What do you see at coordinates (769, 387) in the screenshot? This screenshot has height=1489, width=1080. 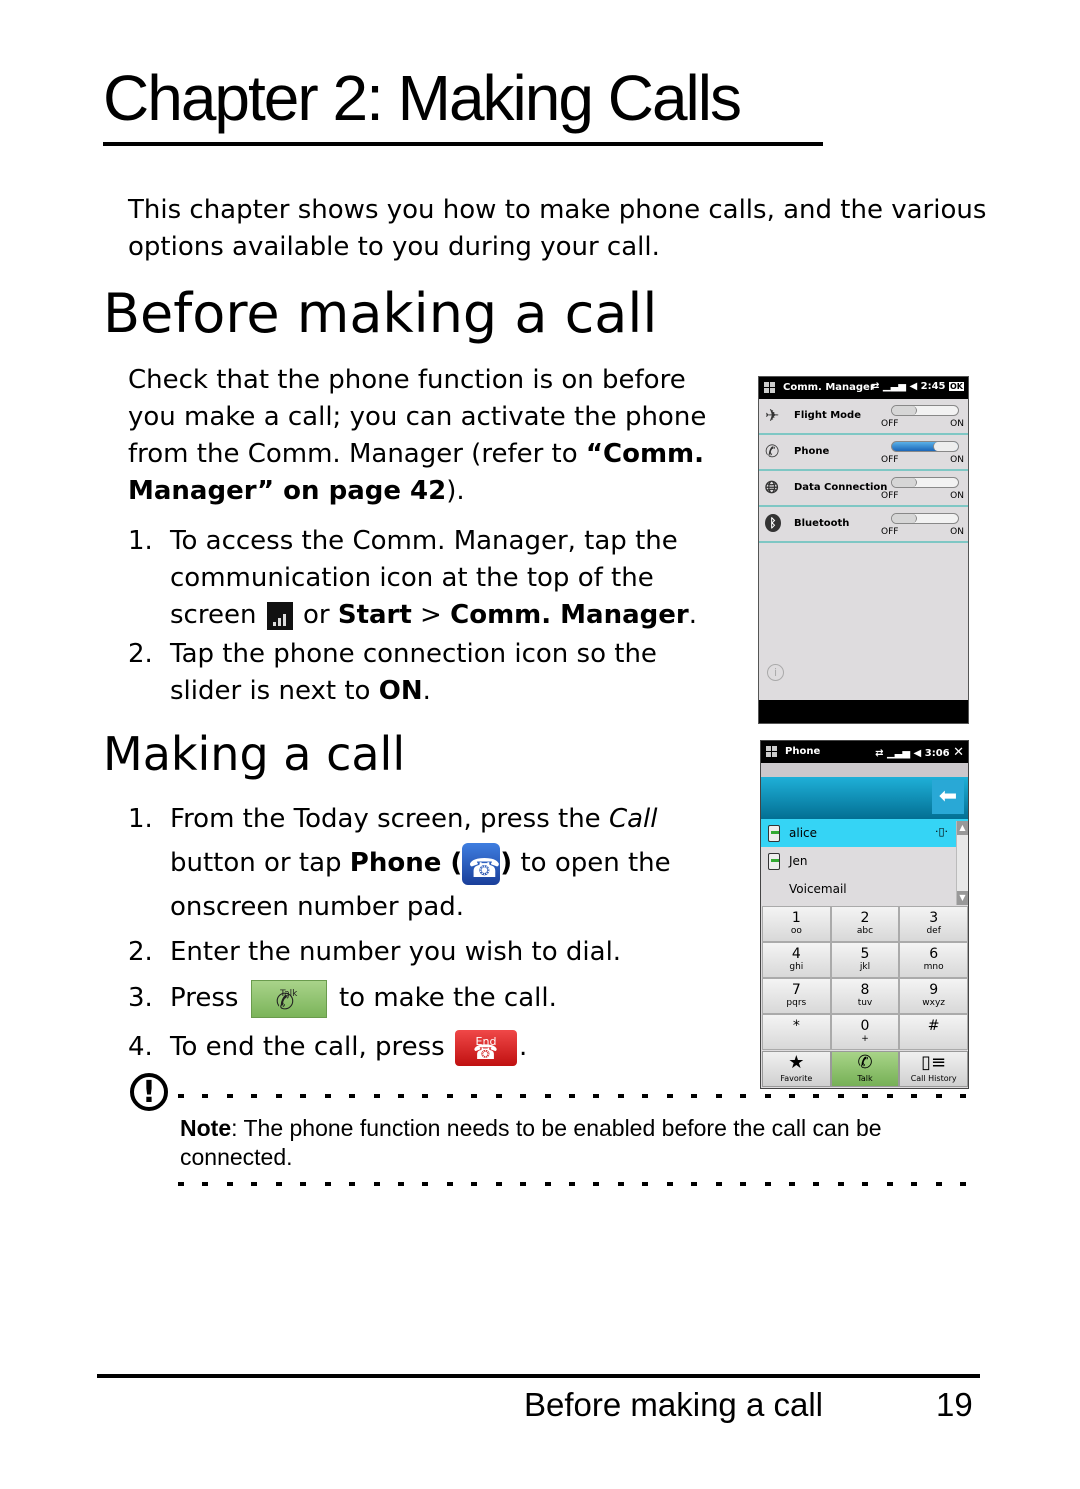 I see `windows-flag-icon` at bounding box center [769, 387].